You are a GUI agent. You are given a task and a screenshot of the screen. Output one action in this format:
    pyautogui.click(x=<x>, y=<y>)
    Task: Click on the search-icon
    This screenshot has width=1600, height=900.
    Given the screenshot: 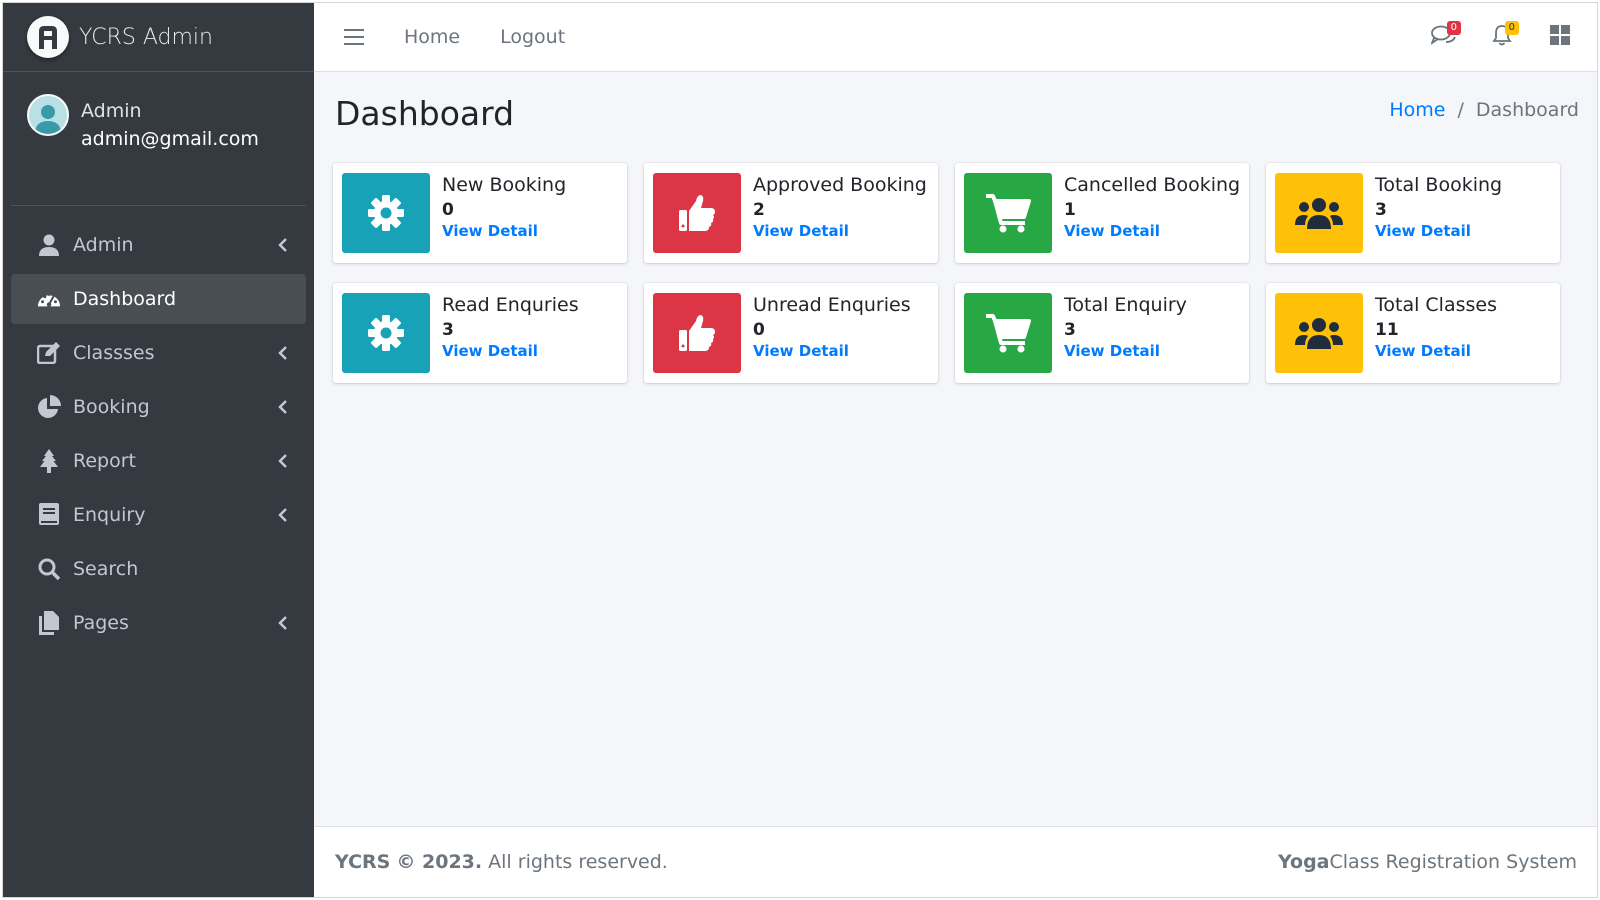 What is the action you would take?
    pyautogui.click(x=49, y=569)
    